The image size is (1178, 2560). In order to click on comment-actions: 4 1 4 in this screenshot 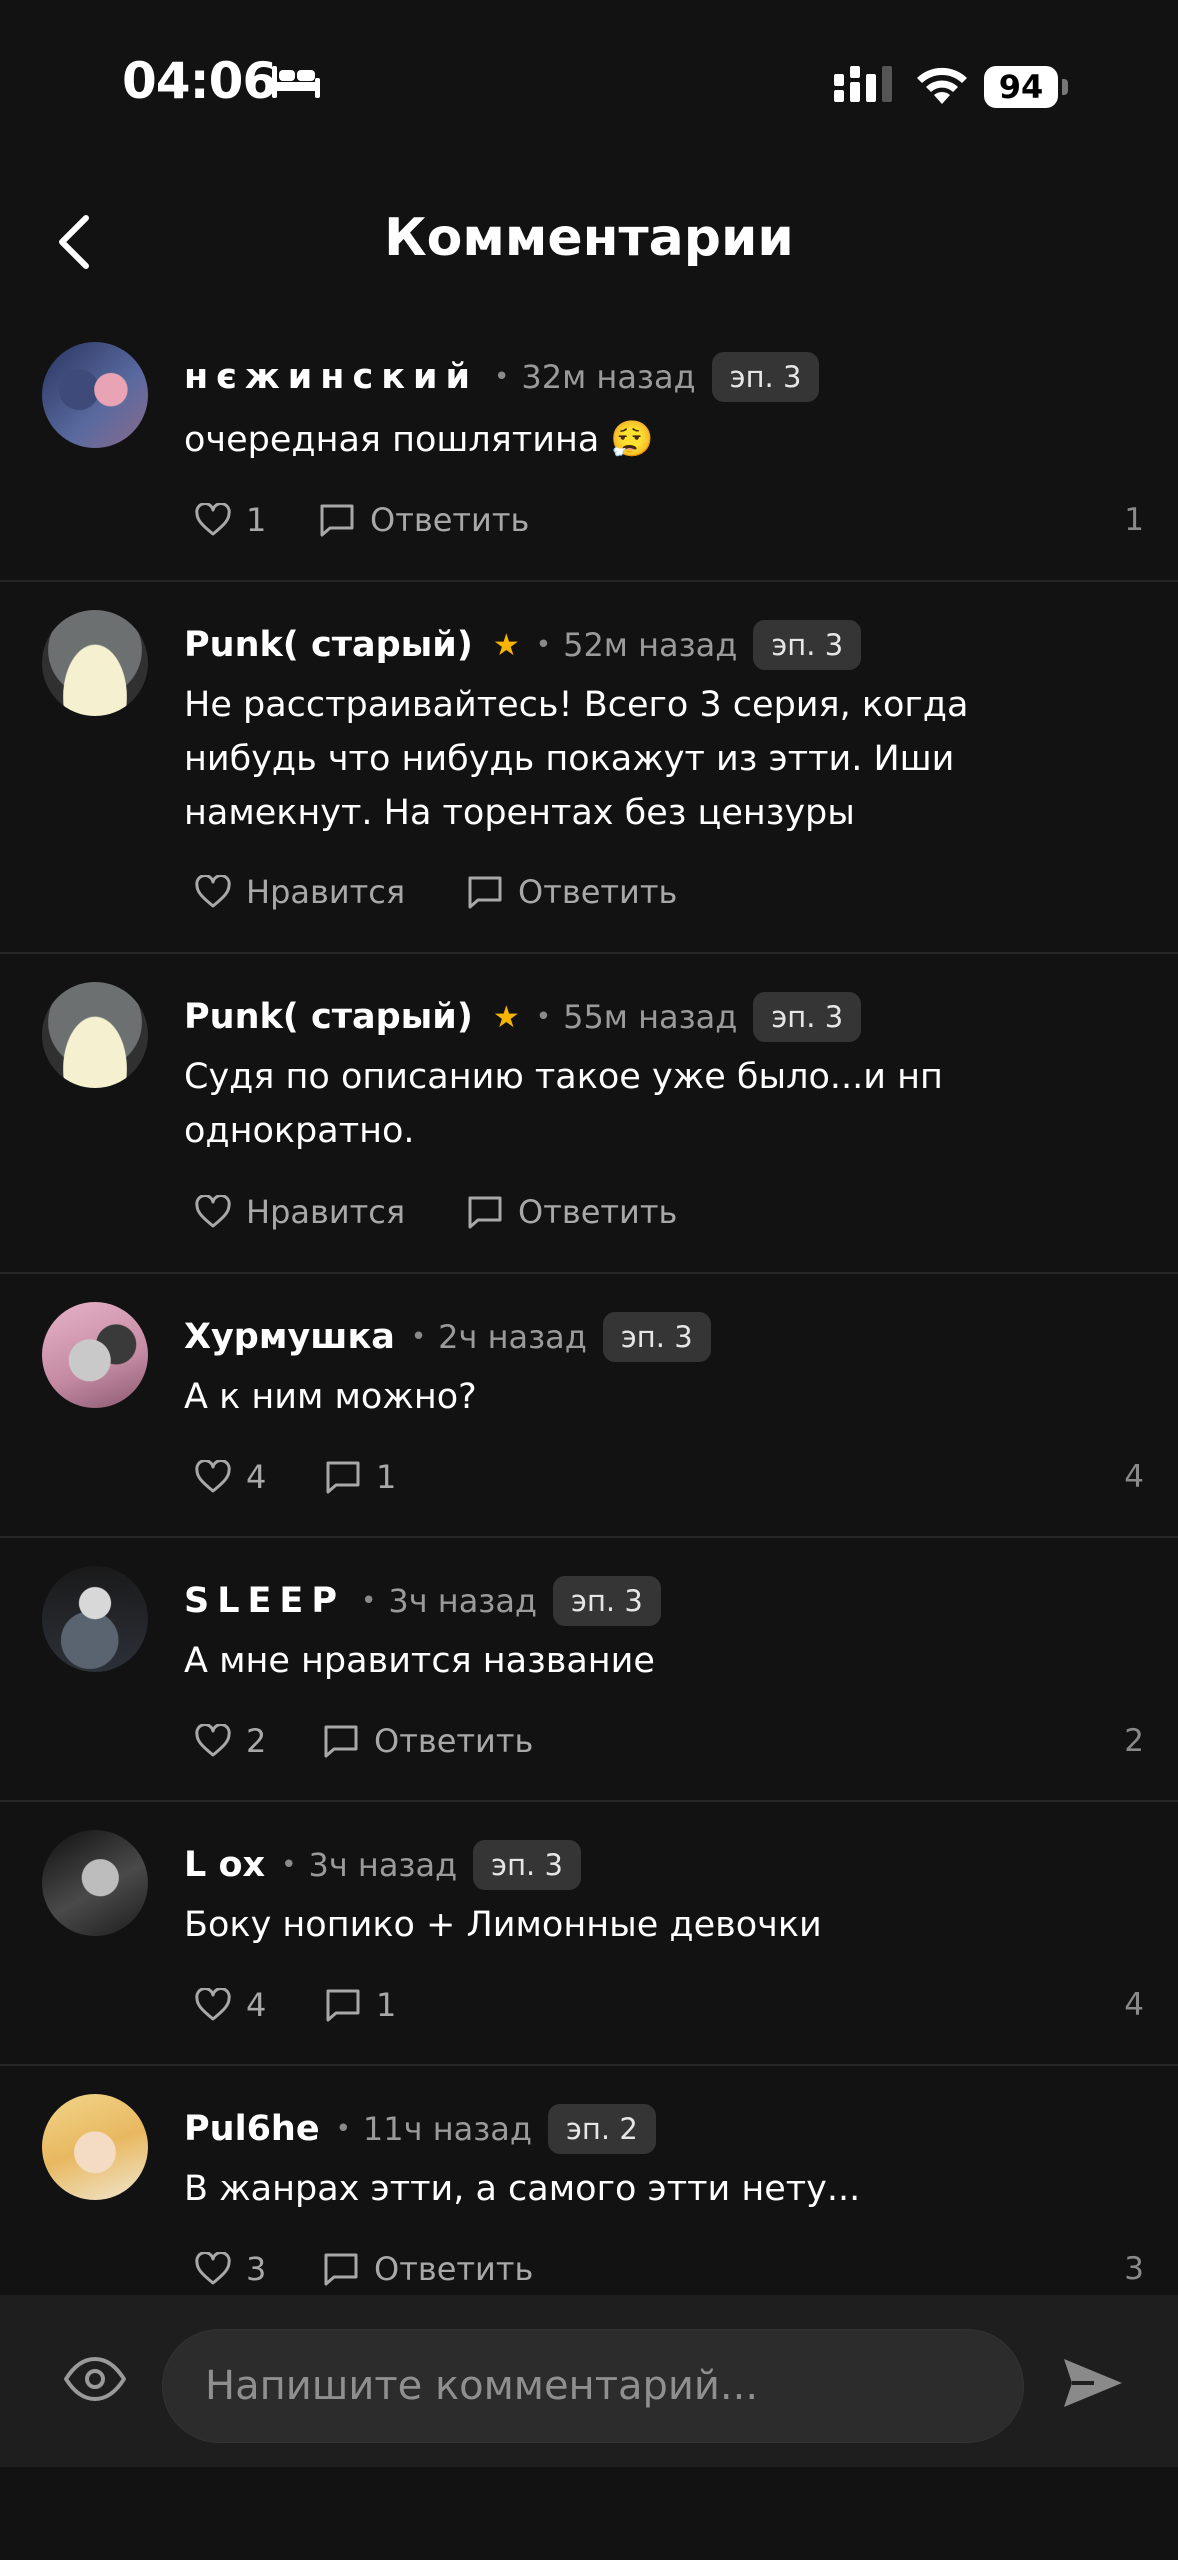, I will do `click(664, 1477)`.